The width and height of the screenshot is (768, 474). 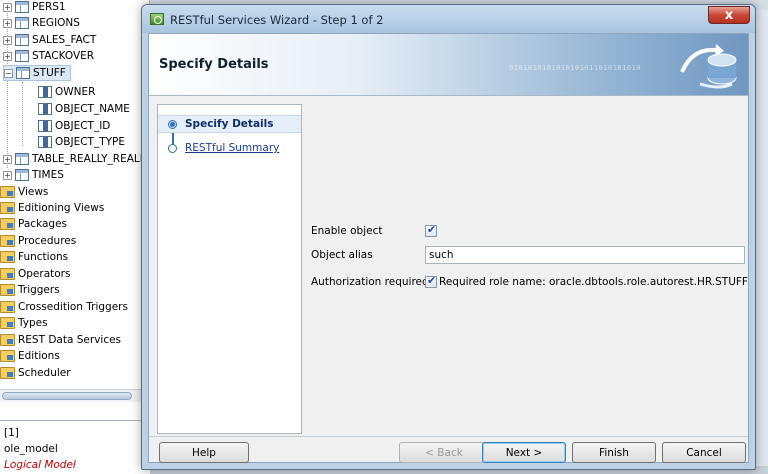 I want to click on tree-item-label: Triggers, so click(x=39, y=290).